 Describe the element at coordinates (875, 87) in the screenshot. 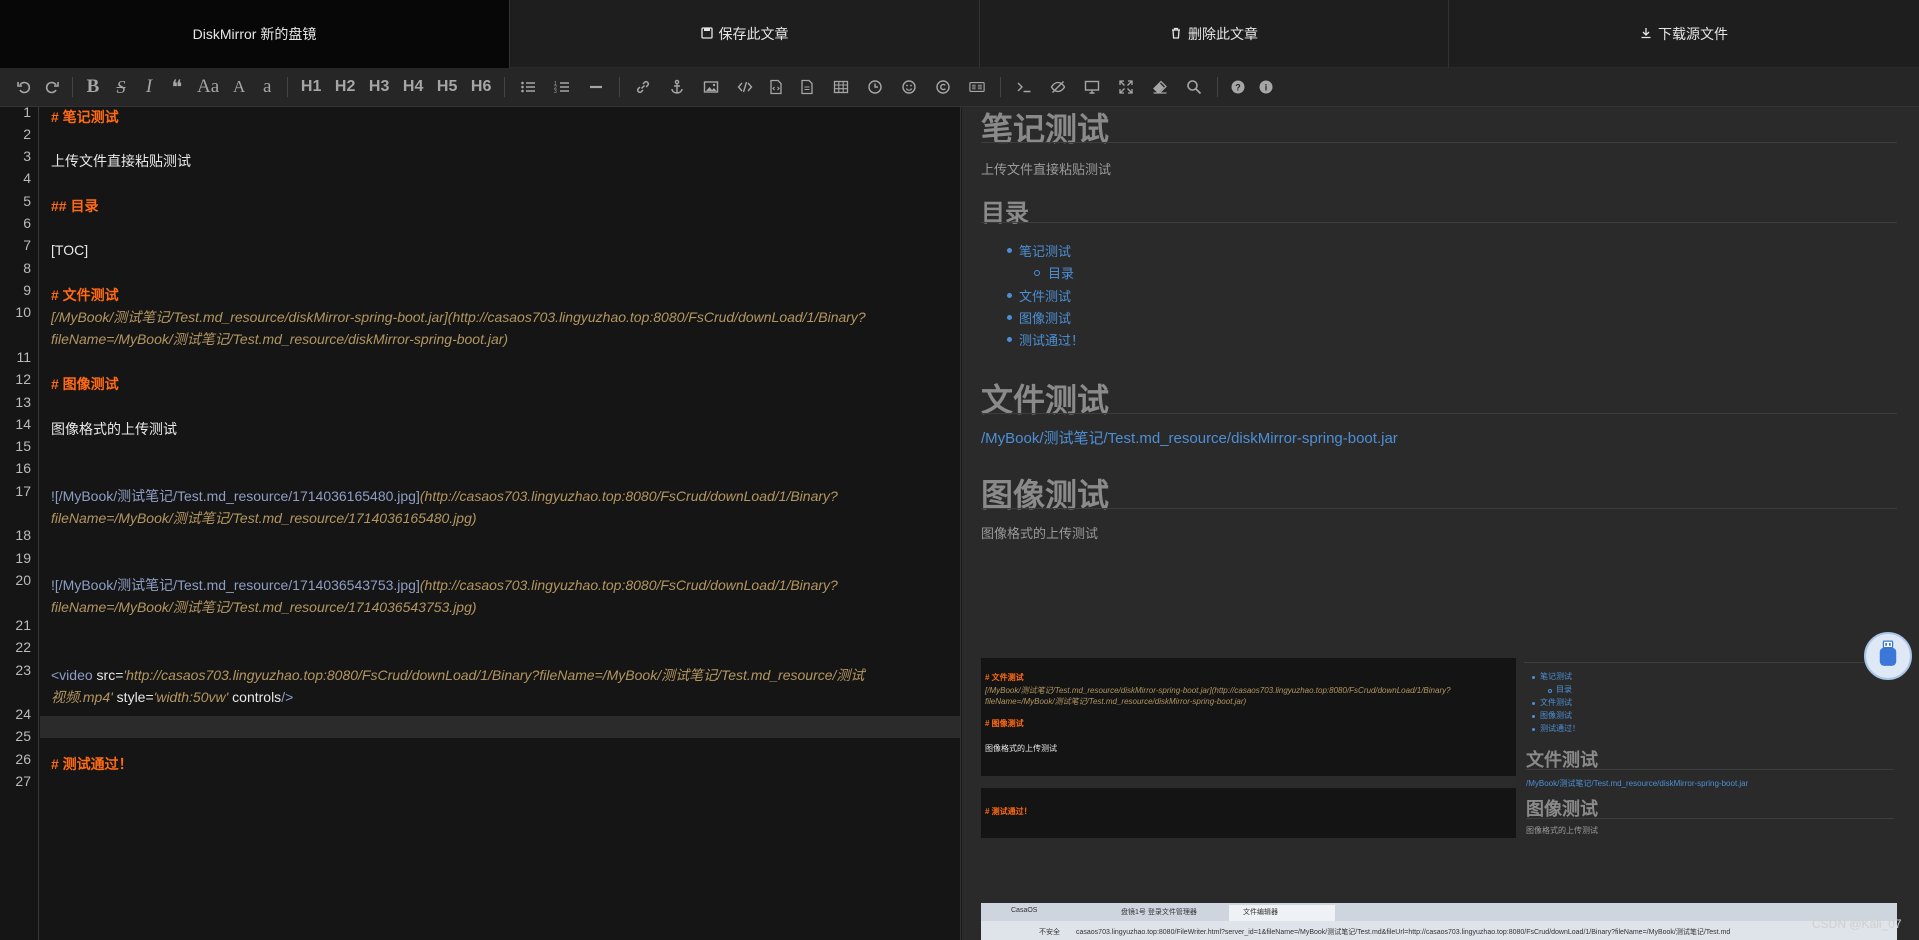

I see `datetime-icon` at that location.